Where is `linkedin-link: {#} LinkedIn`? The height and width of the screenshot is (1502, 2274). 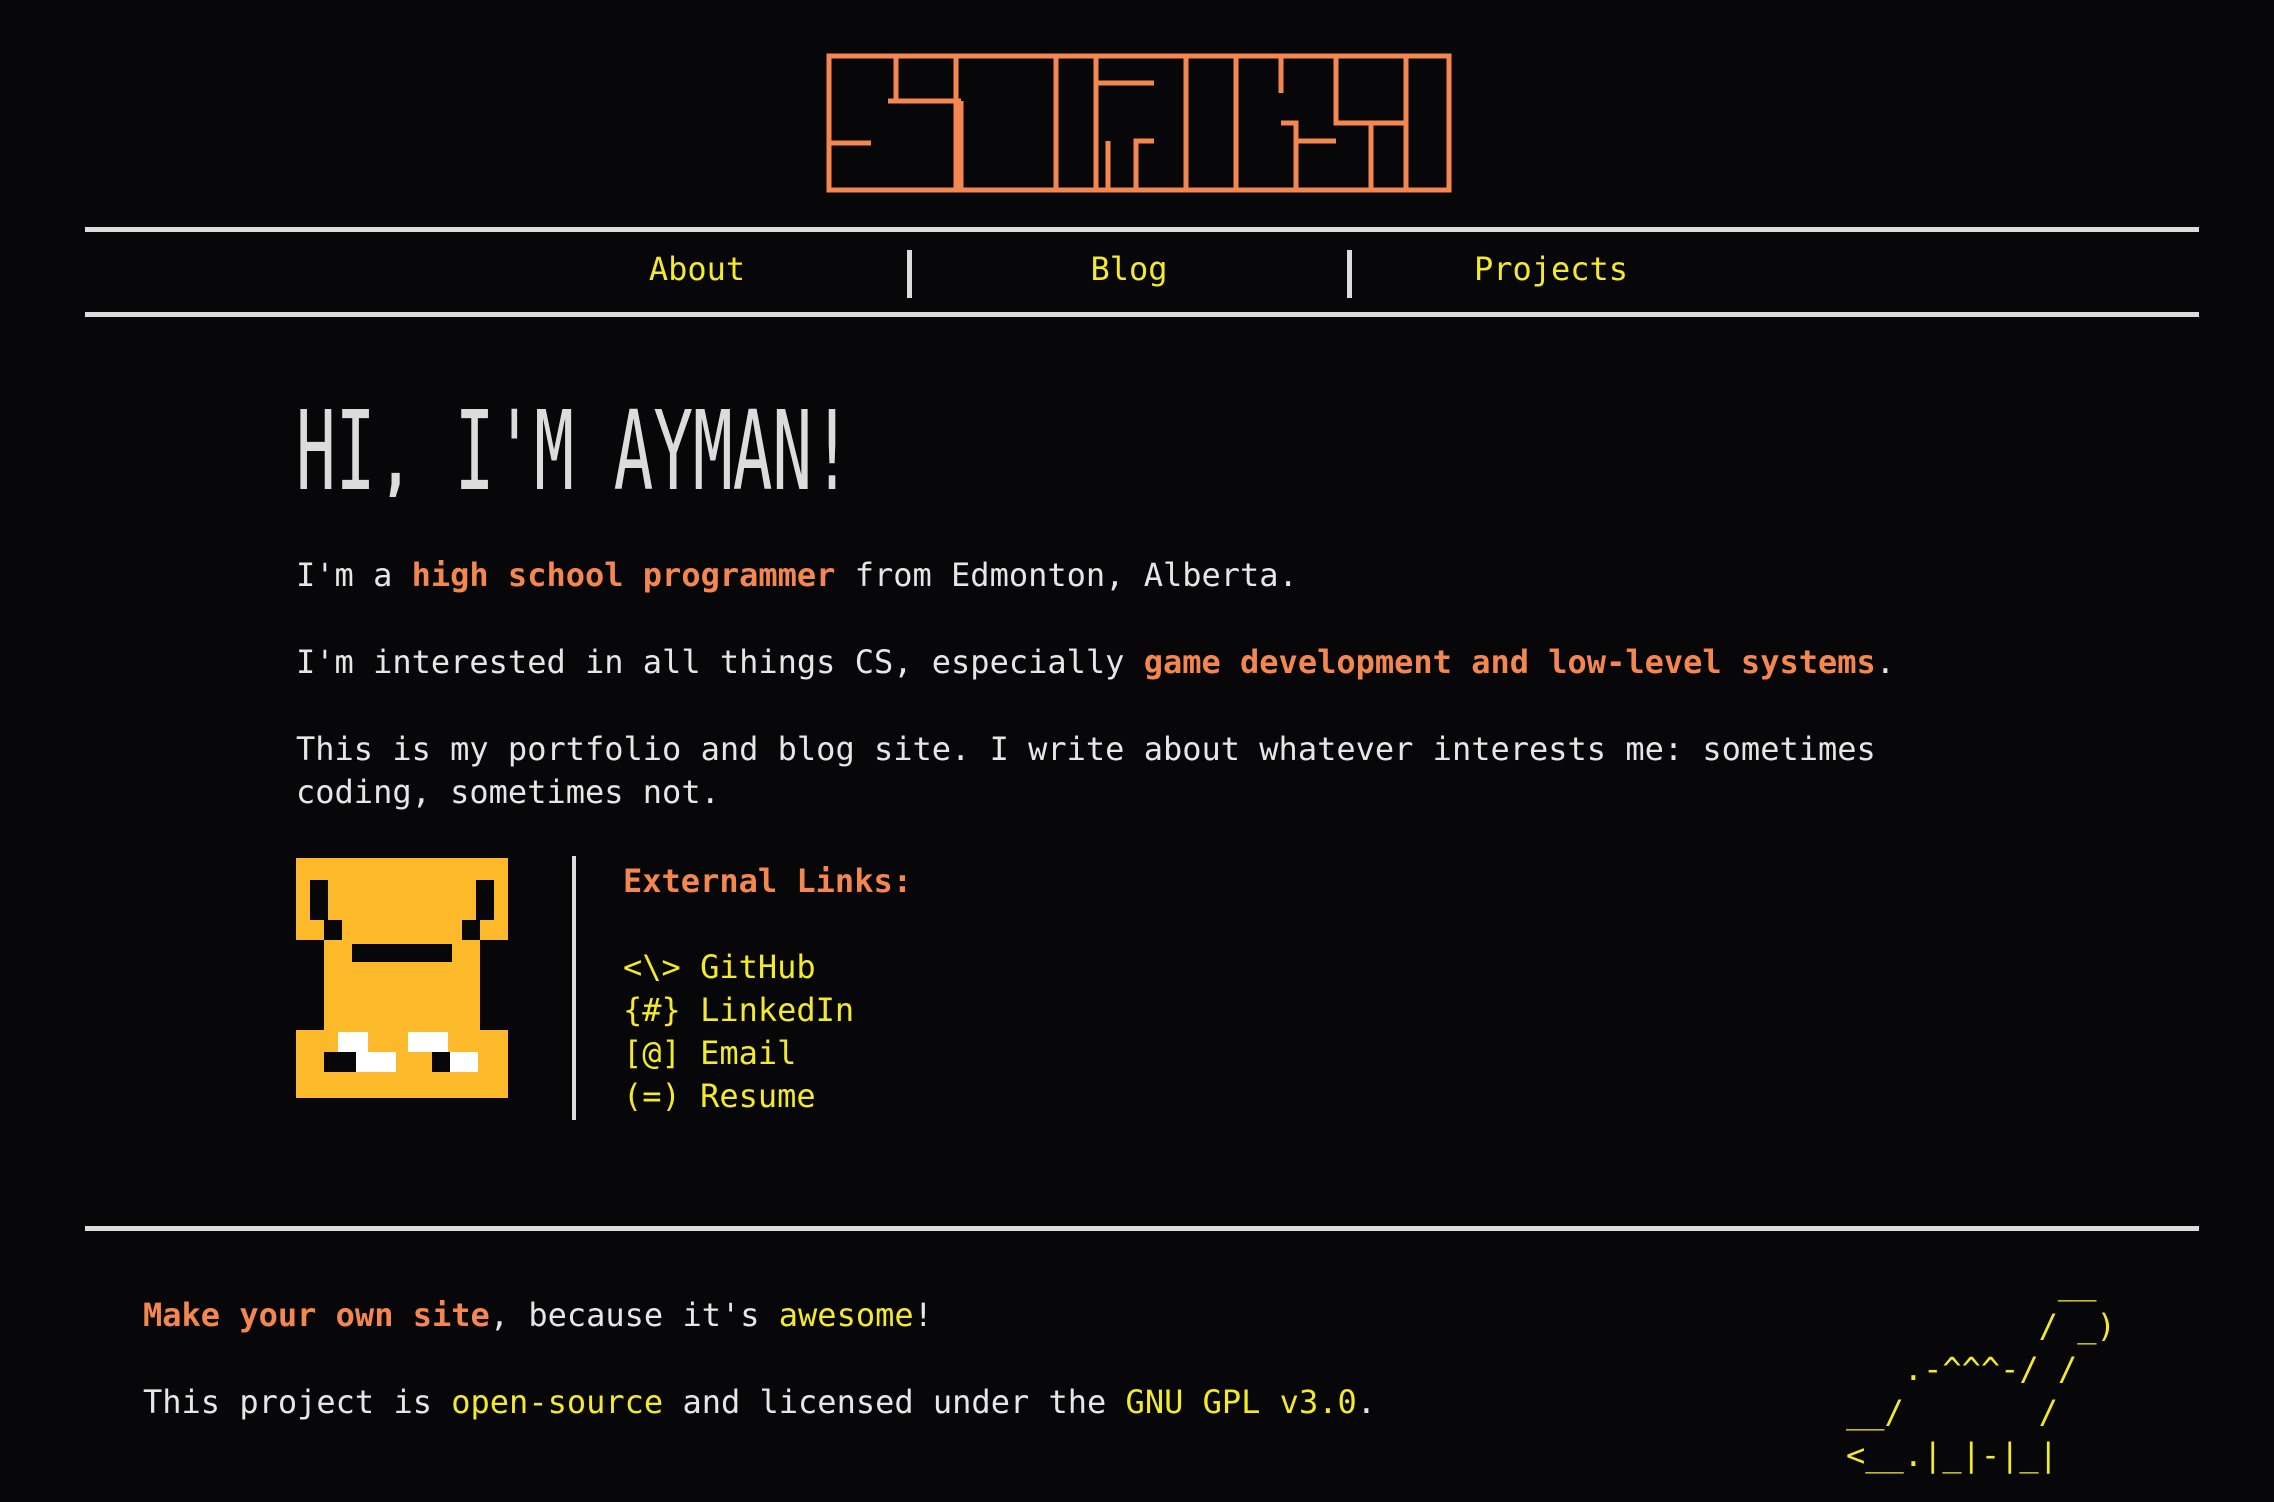
linkedin-link: {#} LinkedIn is located at coordinates (738, 1010).